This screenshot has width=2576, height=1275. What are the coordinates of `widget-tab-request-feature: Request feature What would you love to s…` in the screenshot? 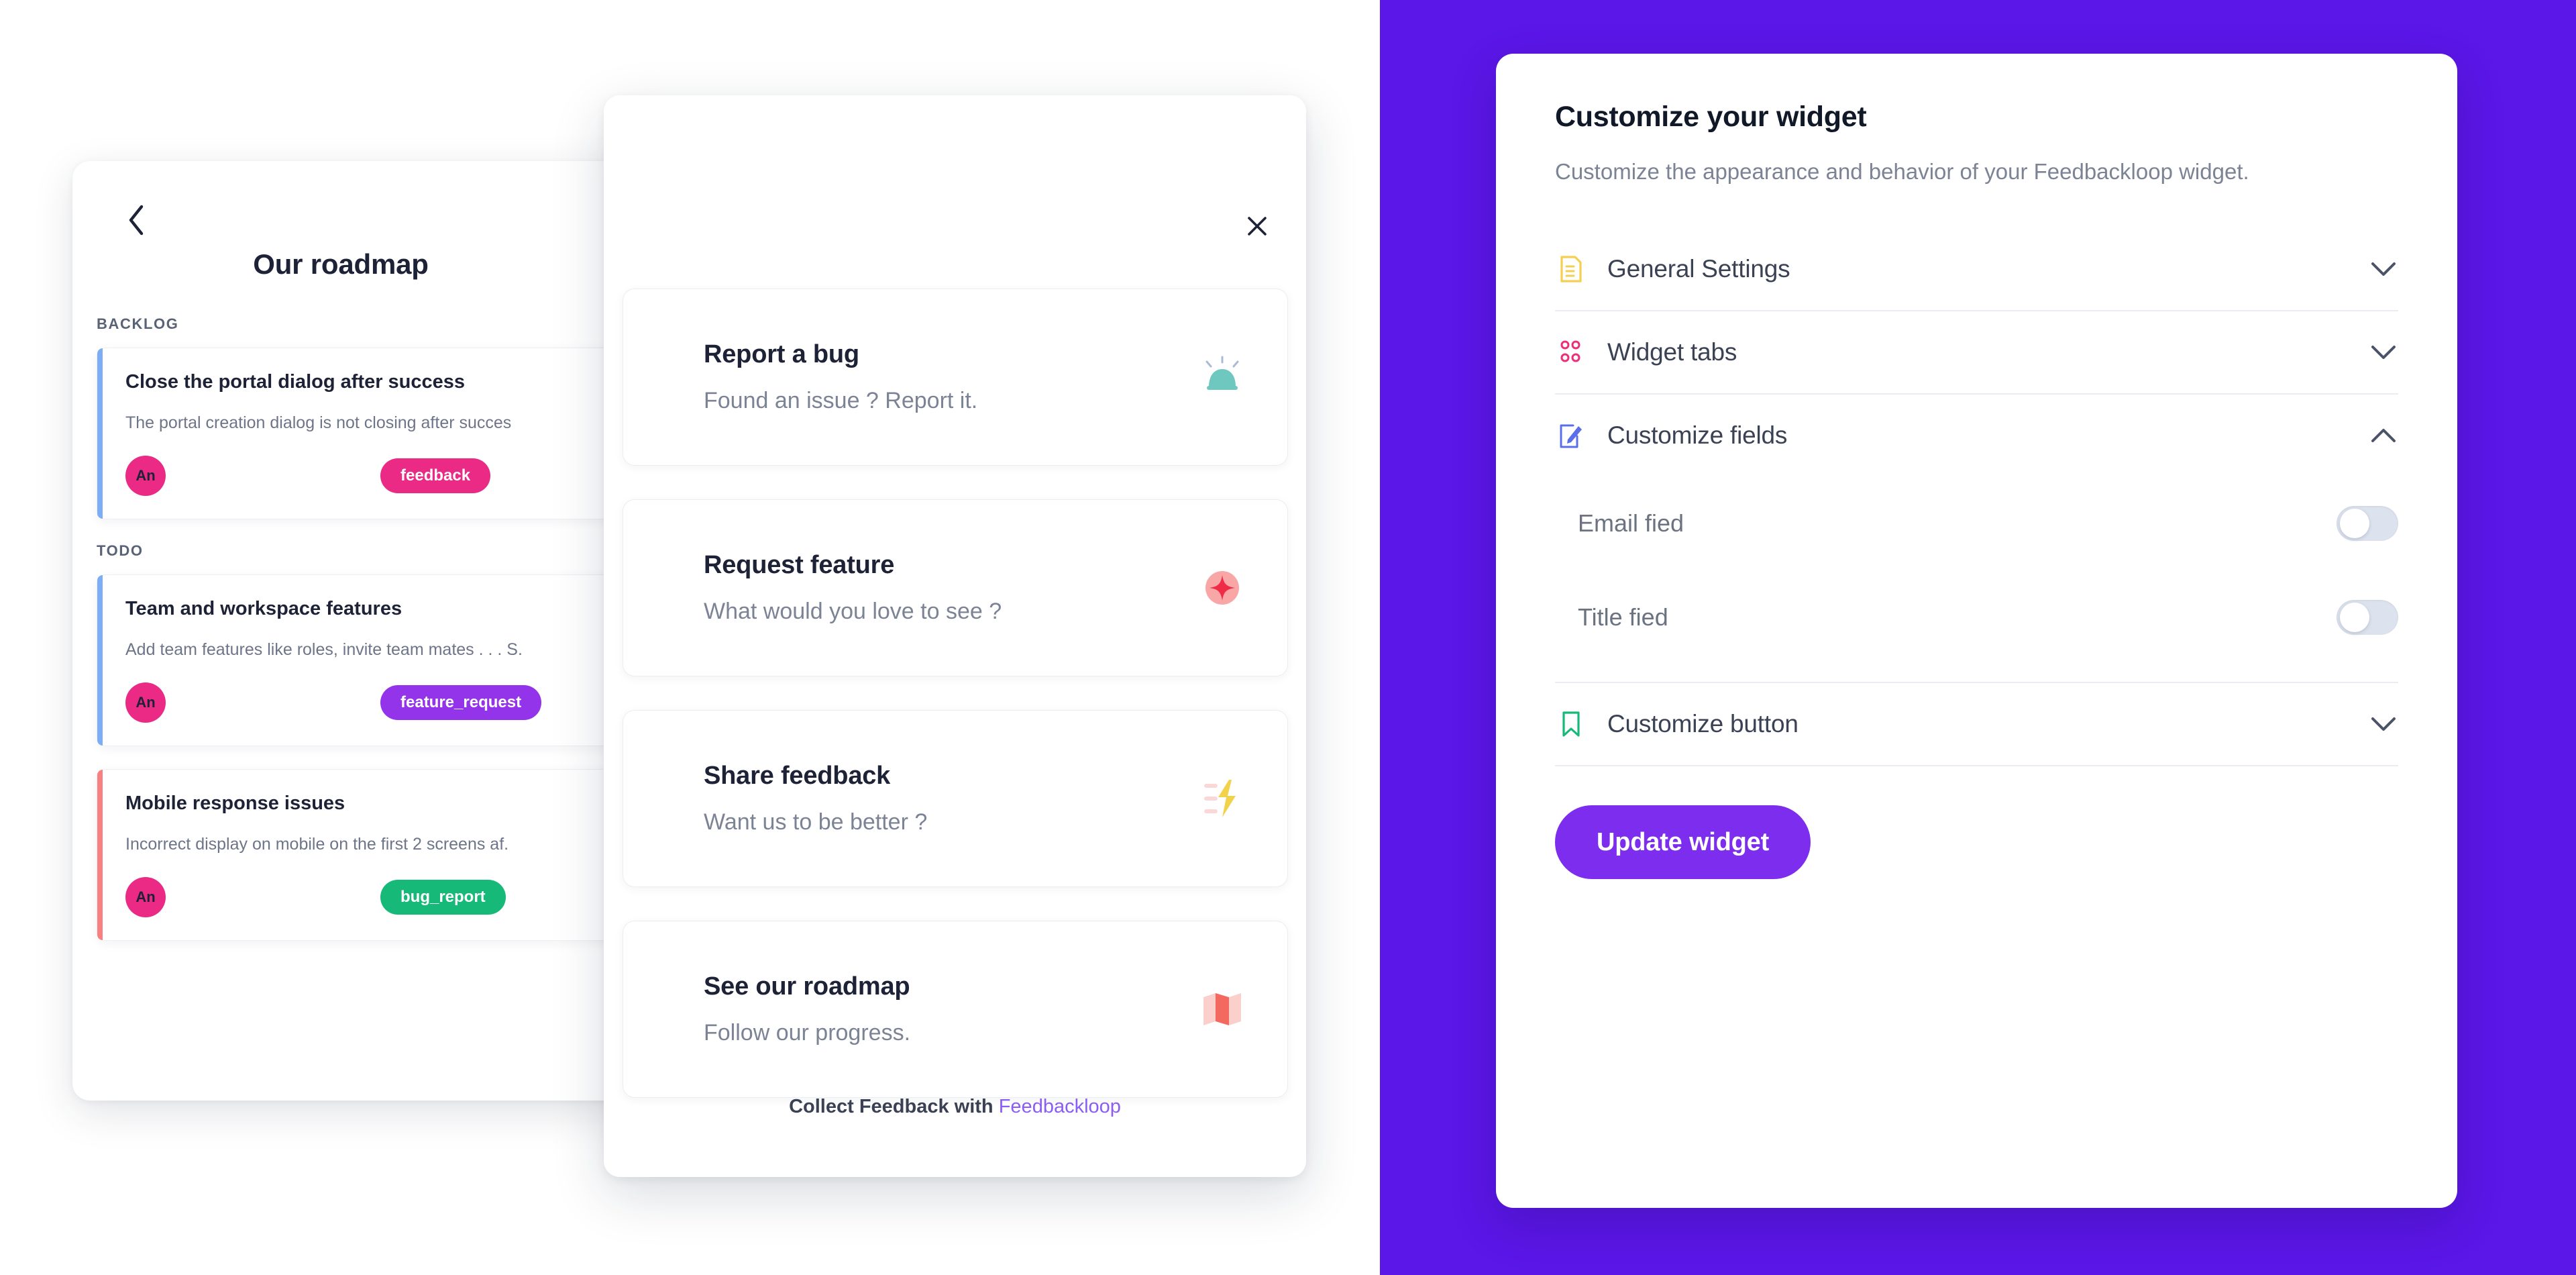 It's located at (955, 587).